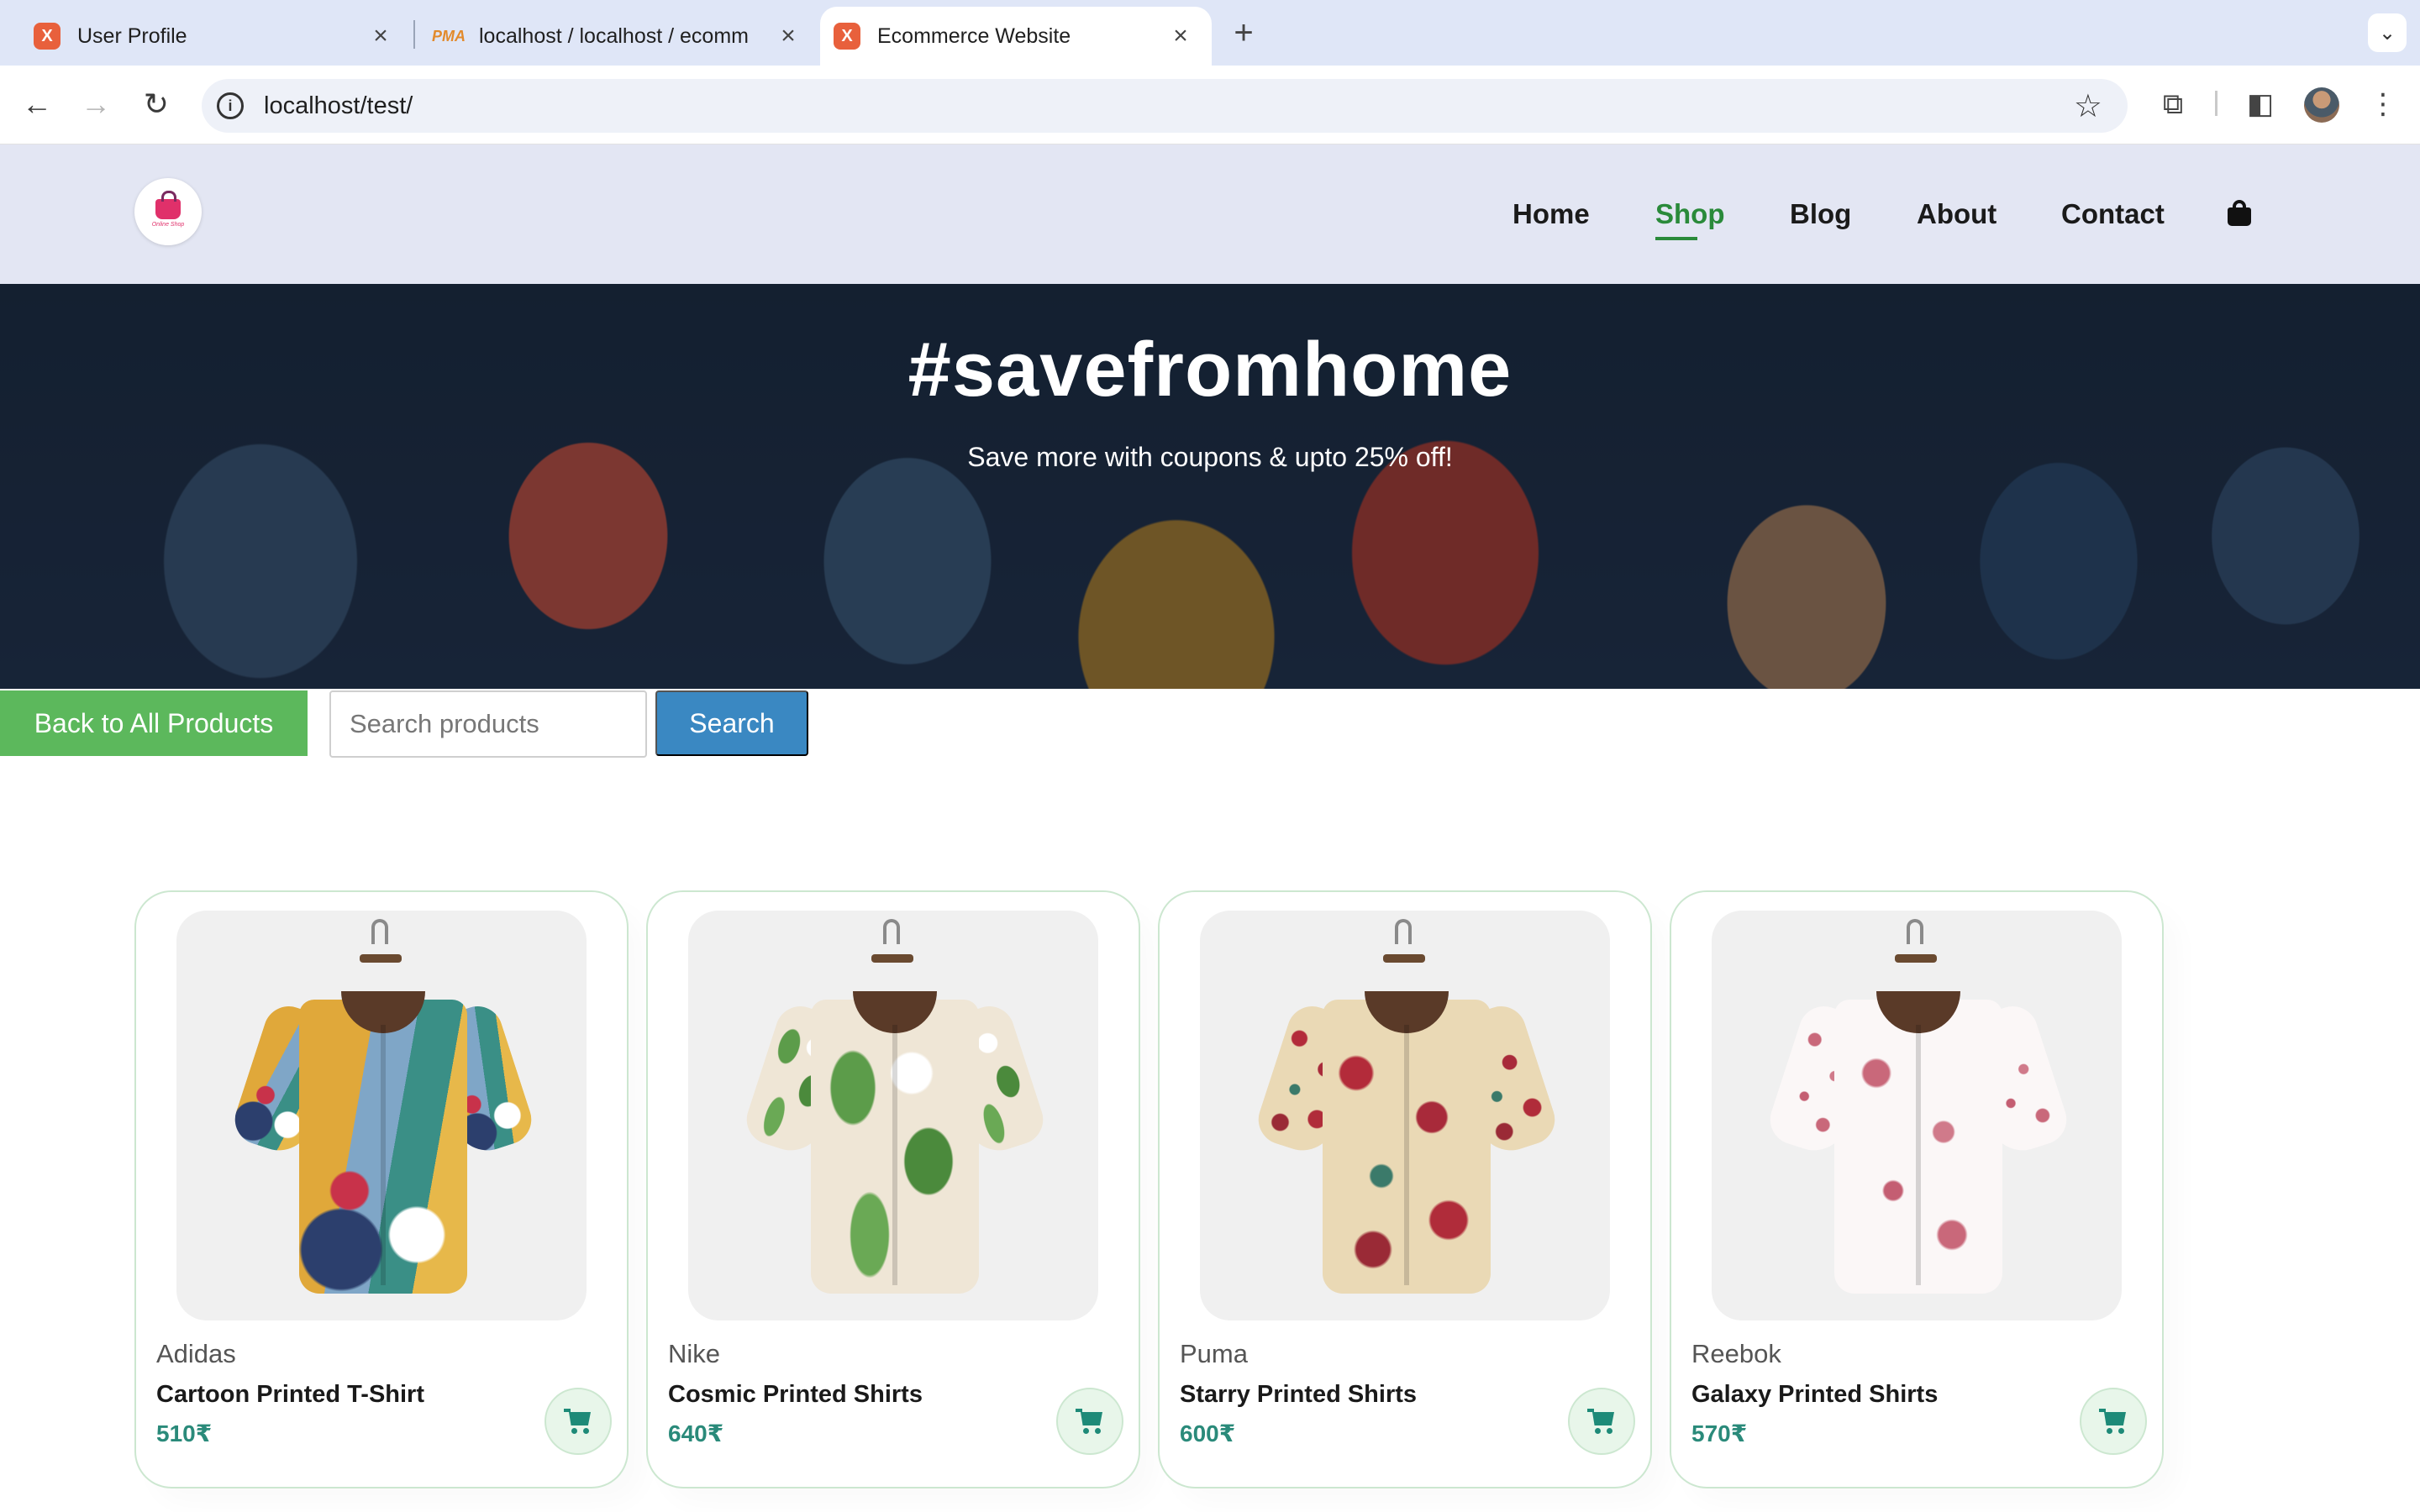  What do you see at coordinates (2113, 214) in the screenshot?
I see `nav-contact: Contact` at bounding box center [2113, 214].